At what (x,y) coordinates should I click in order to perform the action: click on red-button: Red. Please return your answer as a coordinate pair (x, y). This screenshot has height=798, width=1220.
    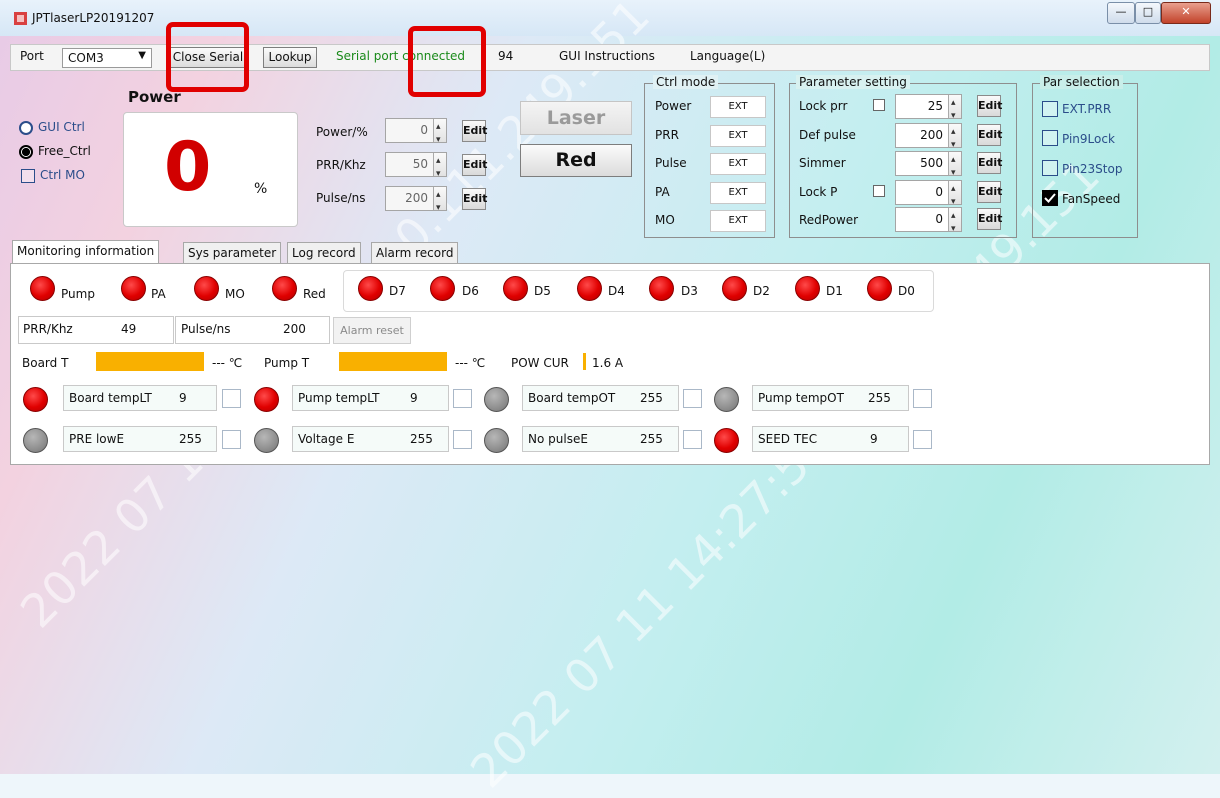
    Looking at the image, I should click on (576, 160).